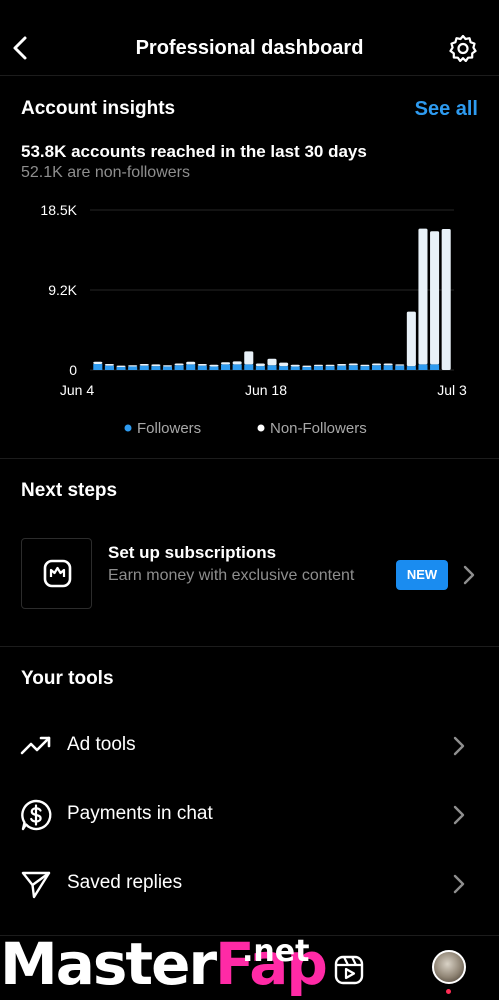 This screenshot has height=1000, width=499. I want to click on y-tick-label: 18.5K, so click(58, 210).